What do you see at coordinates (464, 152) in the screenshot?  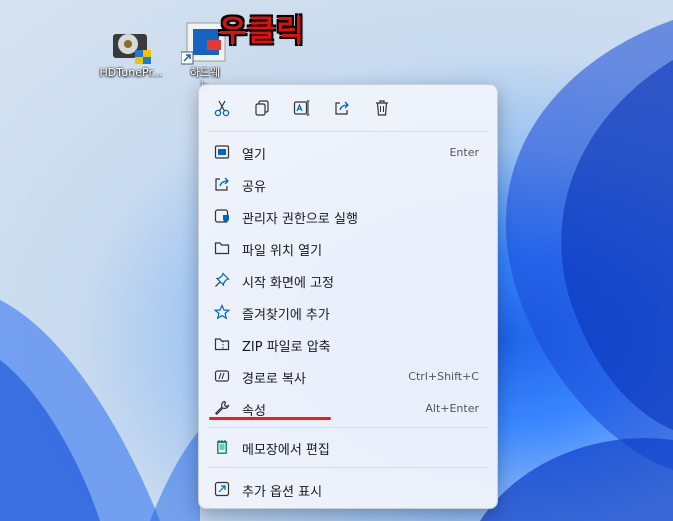 I see `menu-item-shortcut: Enter` at bounding box center [464, 152].